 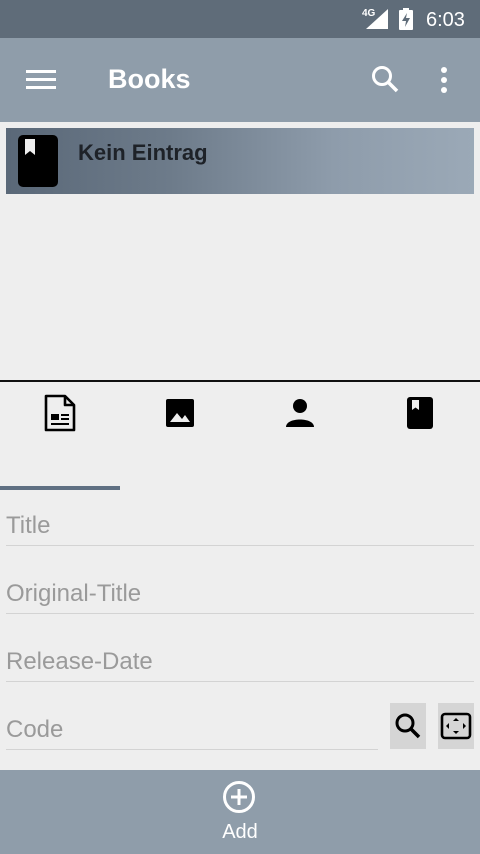 I want to click on tab-image, so click(x=180, y=429).